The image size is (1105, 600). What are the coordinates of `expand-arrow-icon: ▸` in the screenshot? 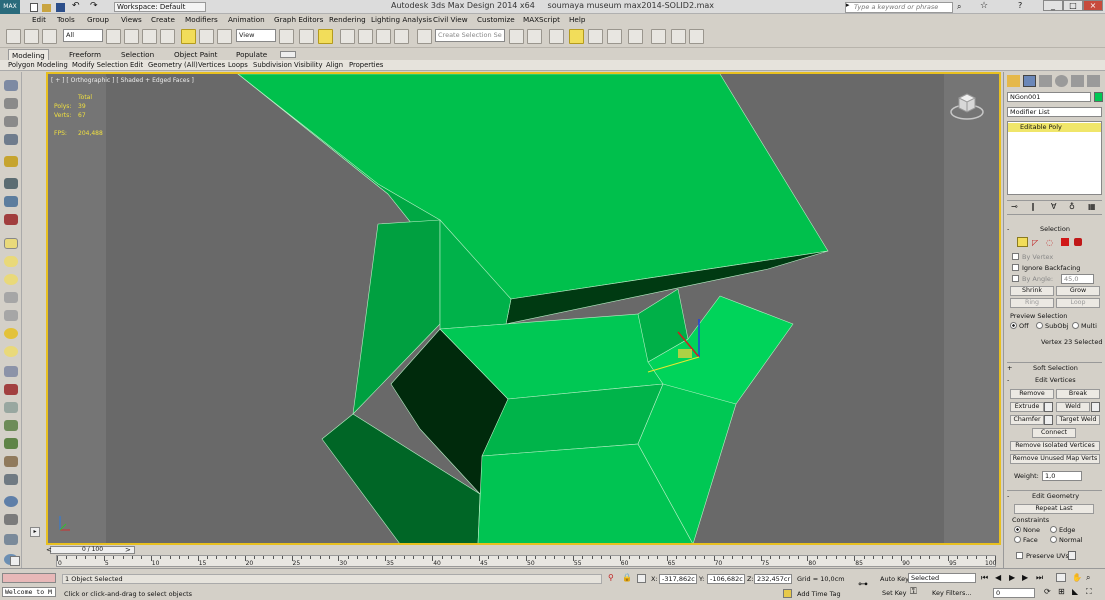 It's located at (35, 532).